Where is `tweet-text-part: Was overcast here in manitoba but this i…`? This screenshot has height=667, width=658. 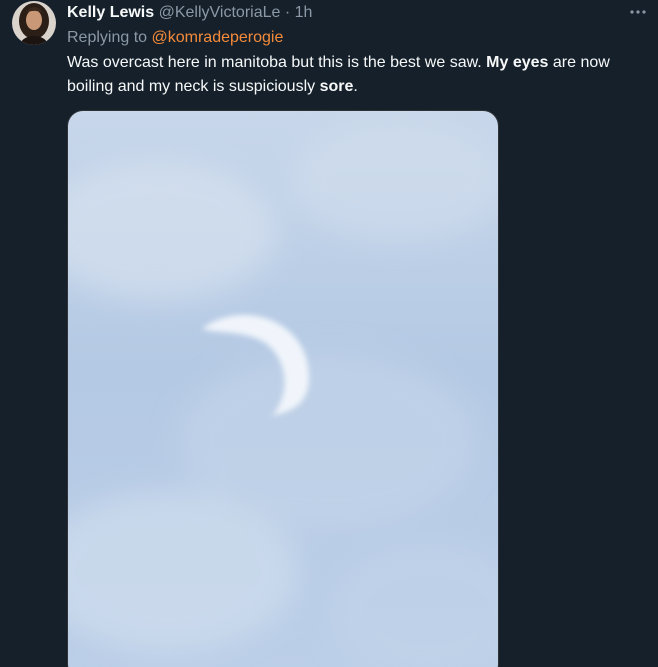 tweet-text-part: Was overcast here in manitoba but this i… is located at coordinates (277, 62).